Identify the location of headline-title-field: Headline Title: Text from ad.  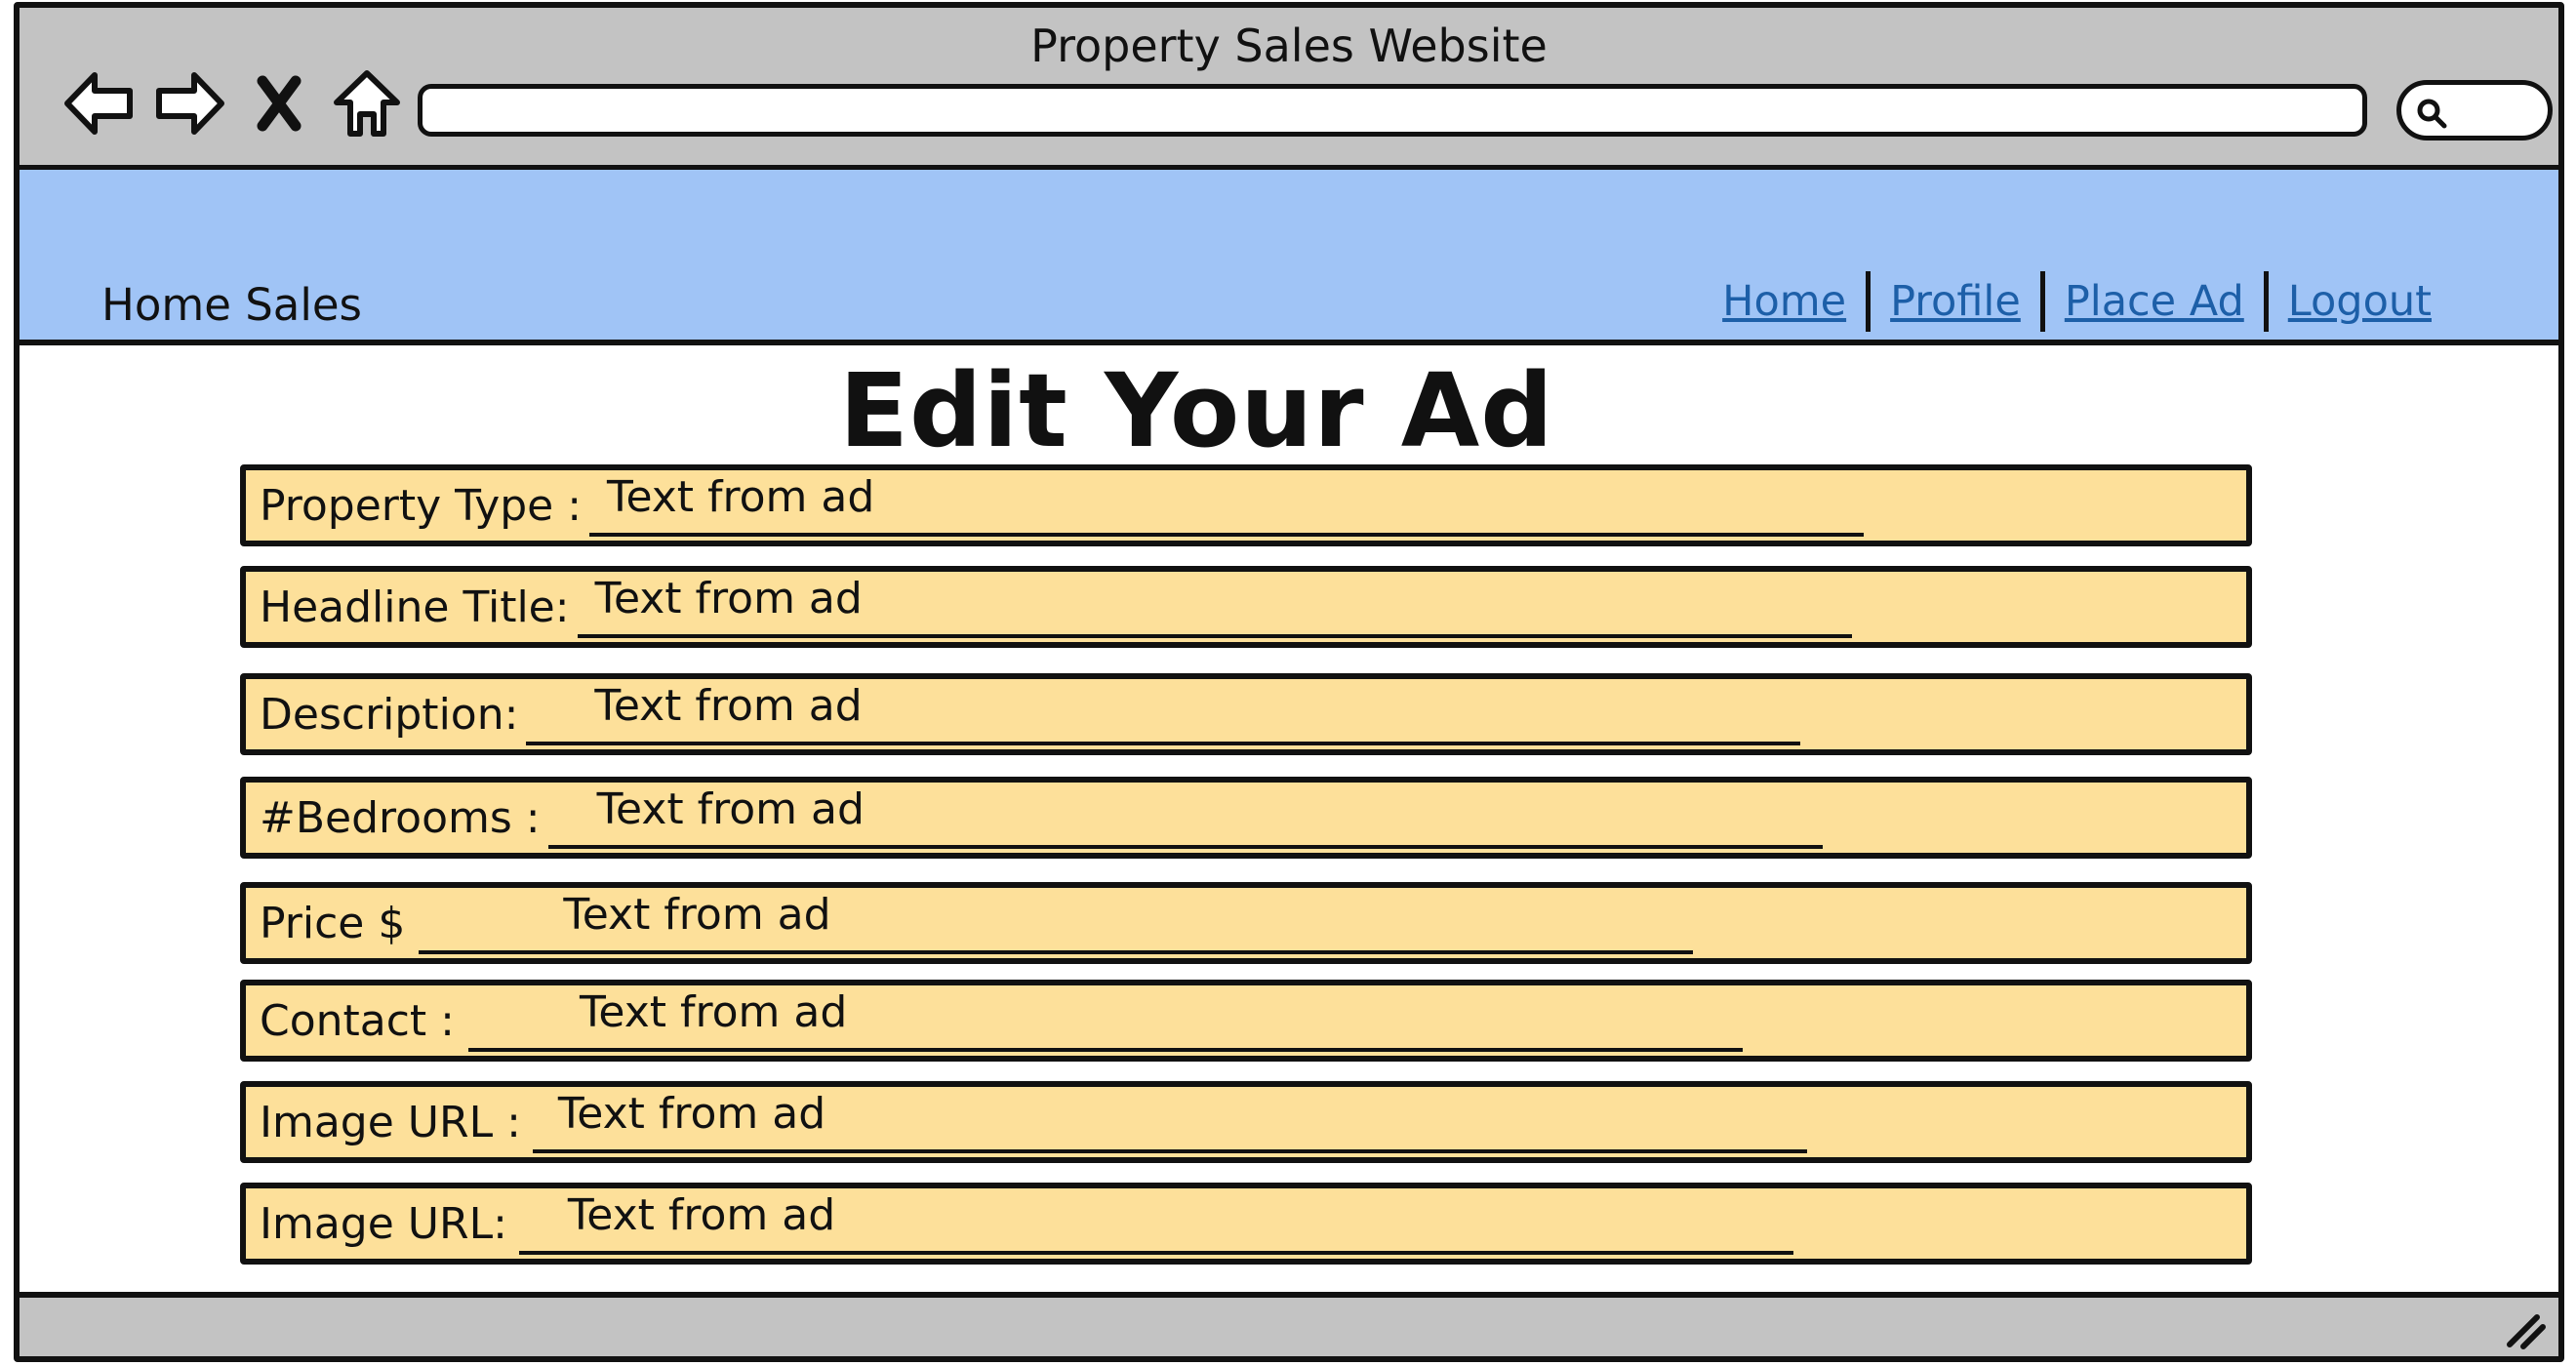
(1246, 607).